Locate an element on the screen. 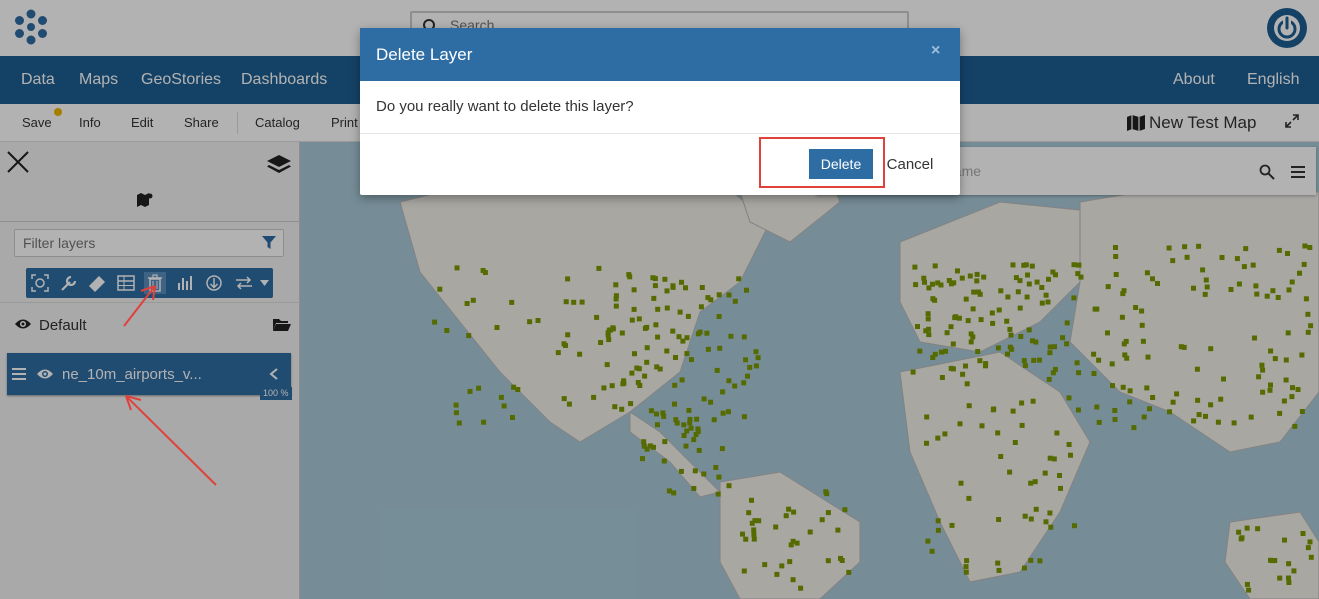 This screenshot has width=1319, height=599. highlight-annotation is located at coordinates (822, 162).